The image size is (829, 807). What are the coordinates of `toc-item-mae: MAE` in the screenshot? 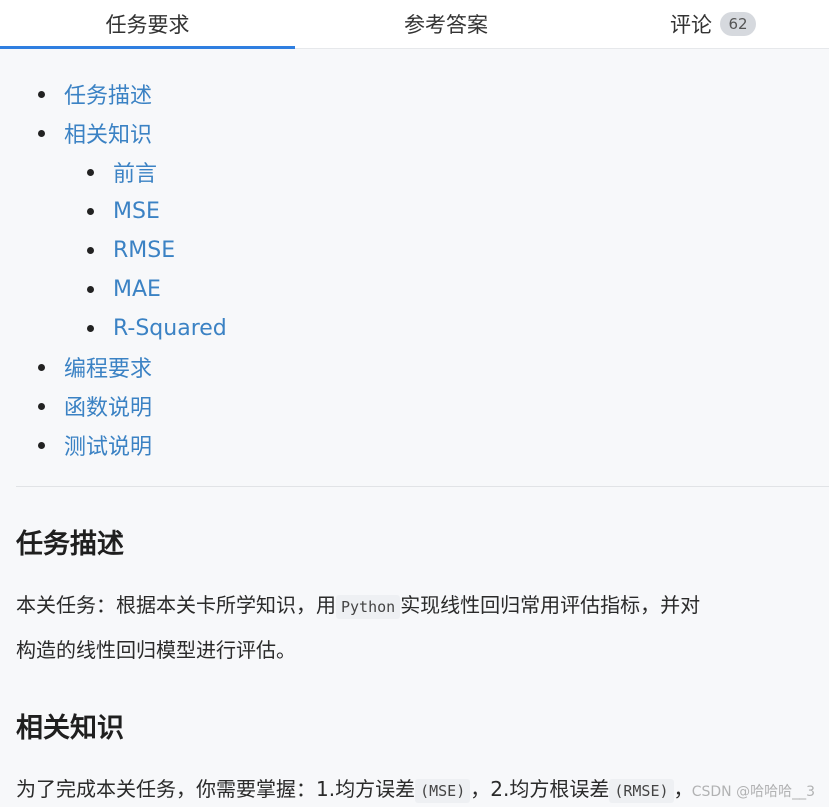 It's located at (124, 289).